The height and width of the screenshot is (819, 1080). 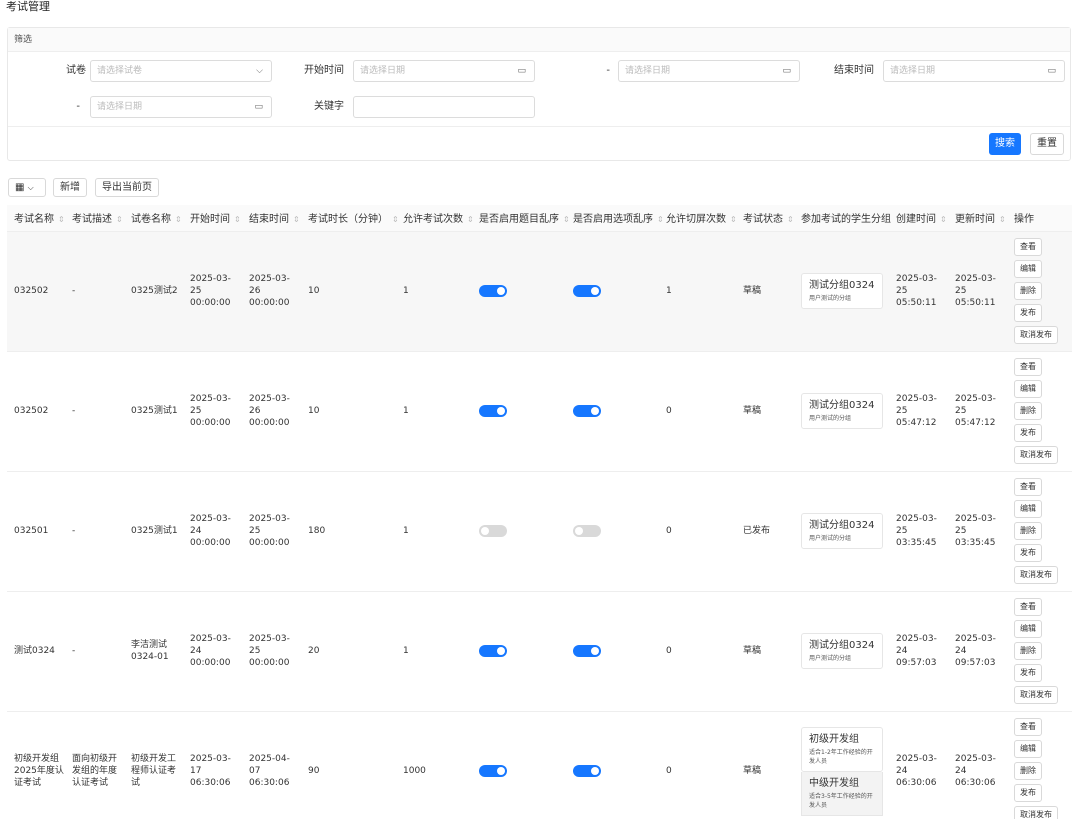 I want to click on keyword-input, so click(x=444, y=107).